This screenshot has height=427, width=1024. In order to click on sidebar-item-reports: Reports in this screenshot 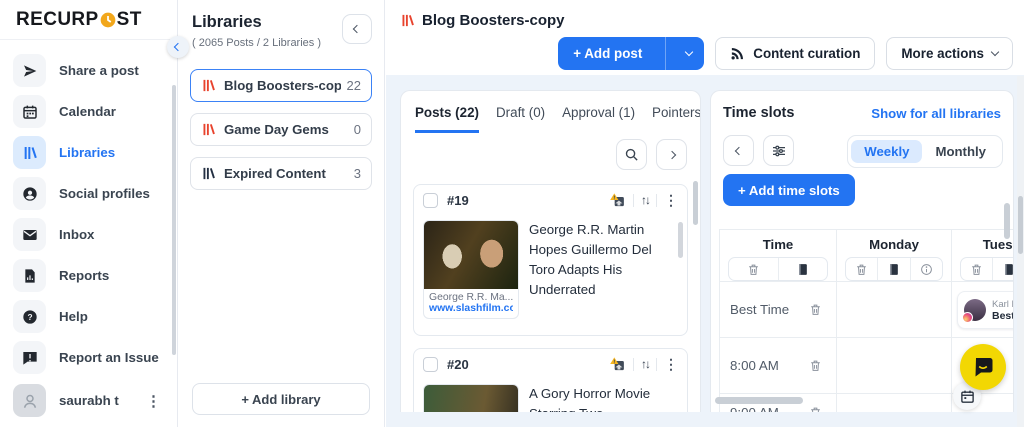, I will do `click(88, 275)`.